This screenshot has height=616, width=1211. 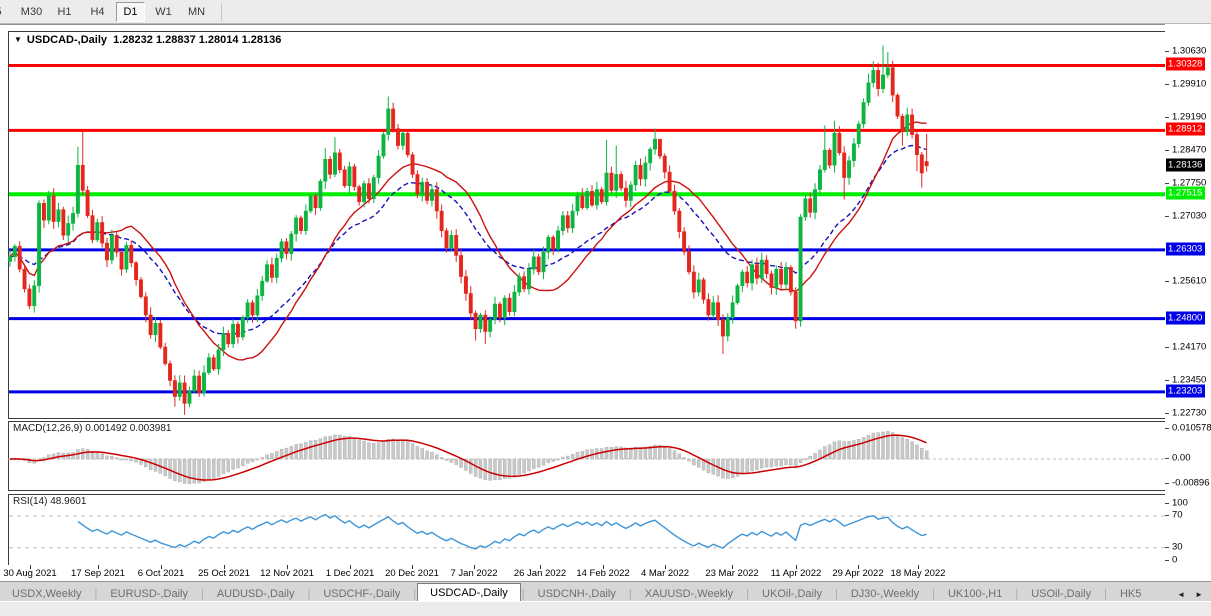 What do you see at coordinates (48, 428) in the screenshot?
I see `macd-label: MACD(12,26,9)` at bounding box center [48, 428].